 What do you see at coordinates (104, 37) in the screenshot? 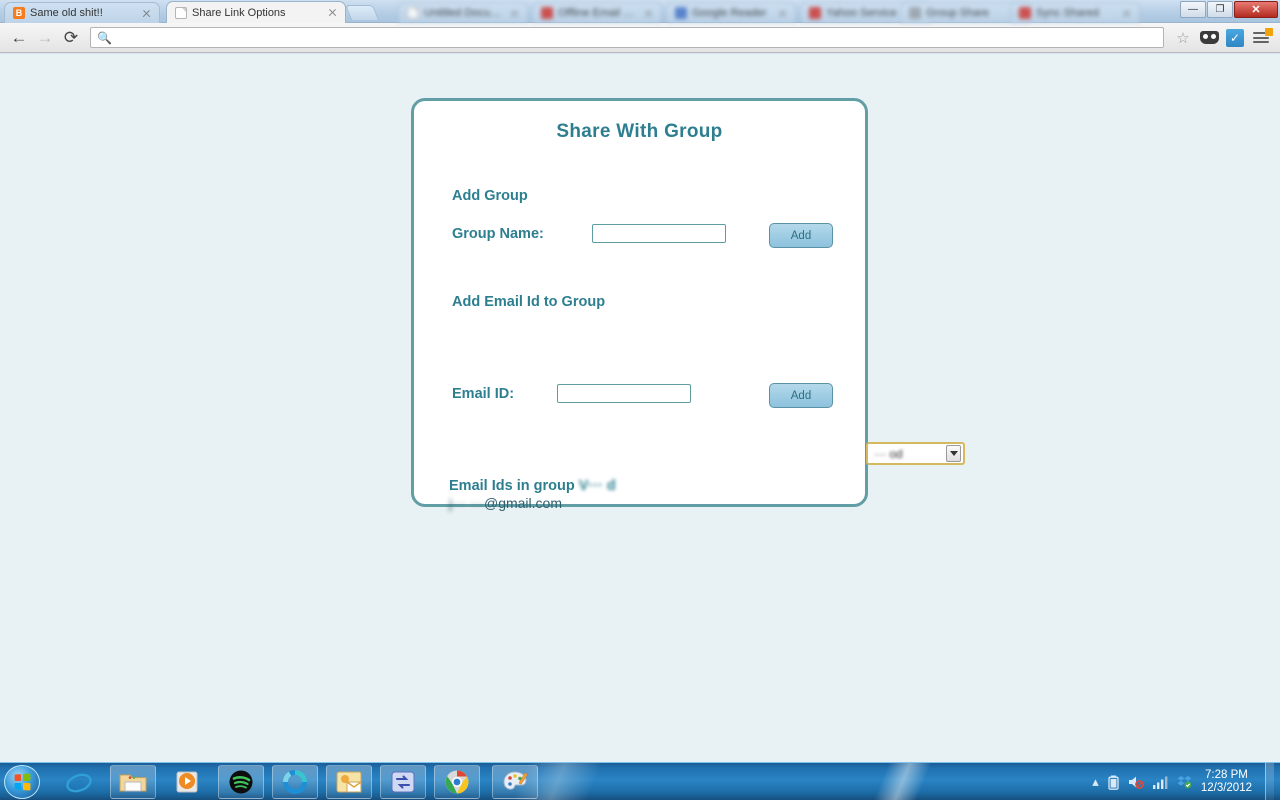
I see `search-icon: 🔍` at bounding box center [104, 37].